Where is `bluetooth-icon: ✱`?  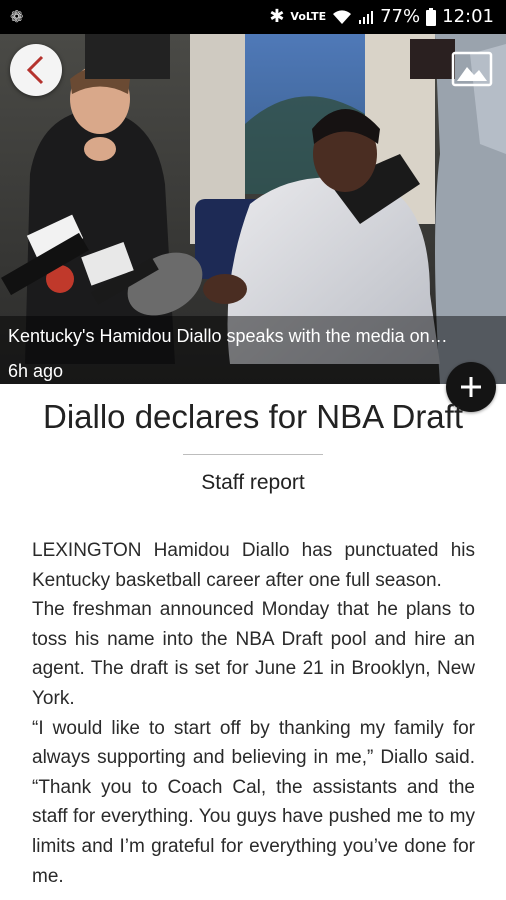 bluetooth-icon: ✱ is located at coordinates (277, 16).